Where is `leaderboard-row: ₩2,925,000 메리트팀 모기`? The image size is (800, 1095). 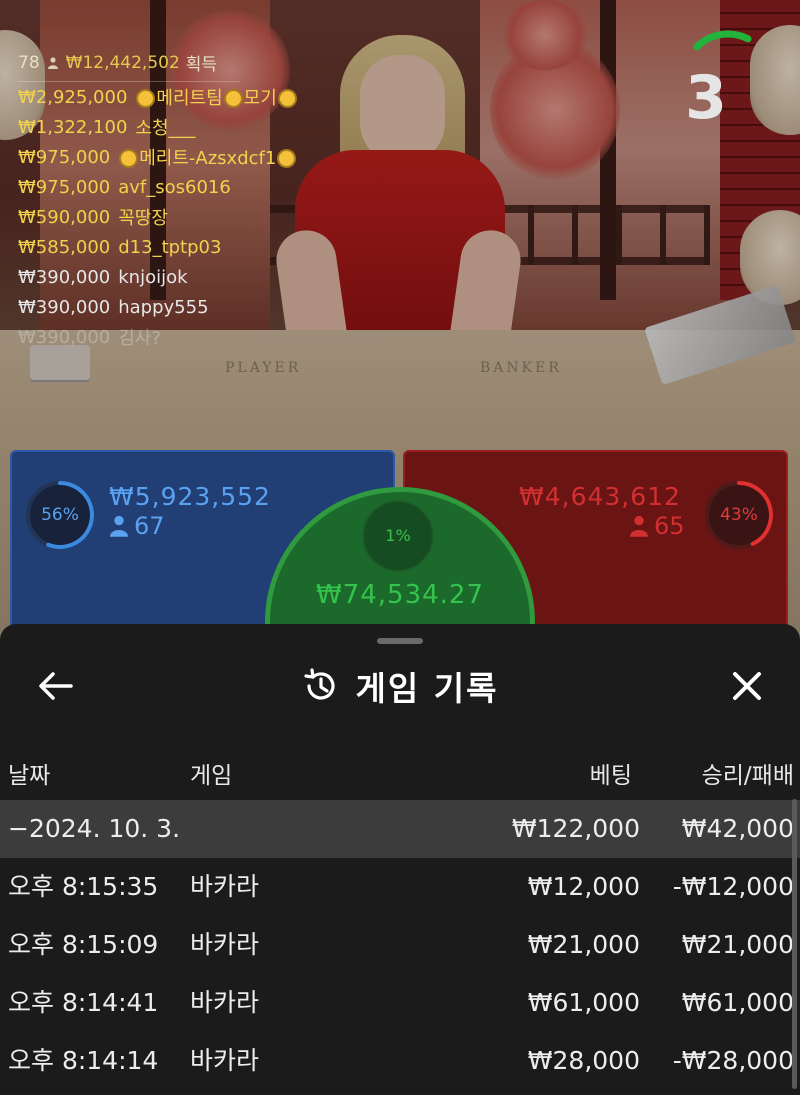
leaderboard-row: ₩2,925,000 메리트팀 모기 is located at coordinates (168, 97).